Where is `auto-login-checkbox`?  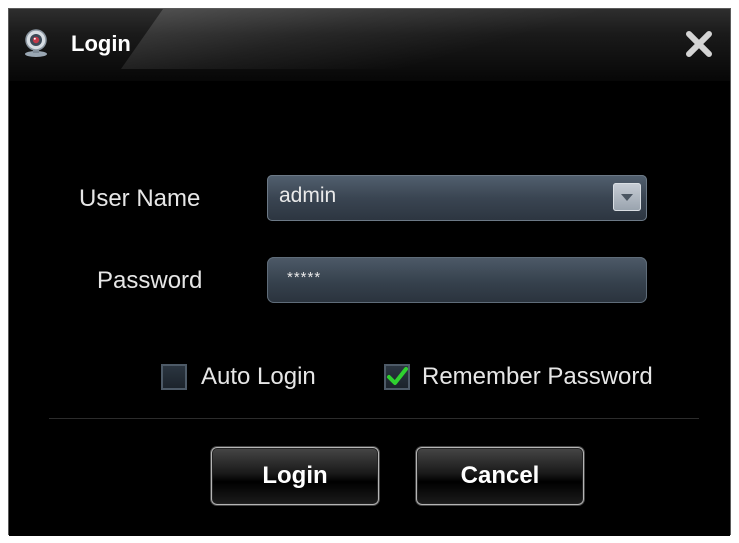
auto-login-checkbox is located at coordinates (174, 377).